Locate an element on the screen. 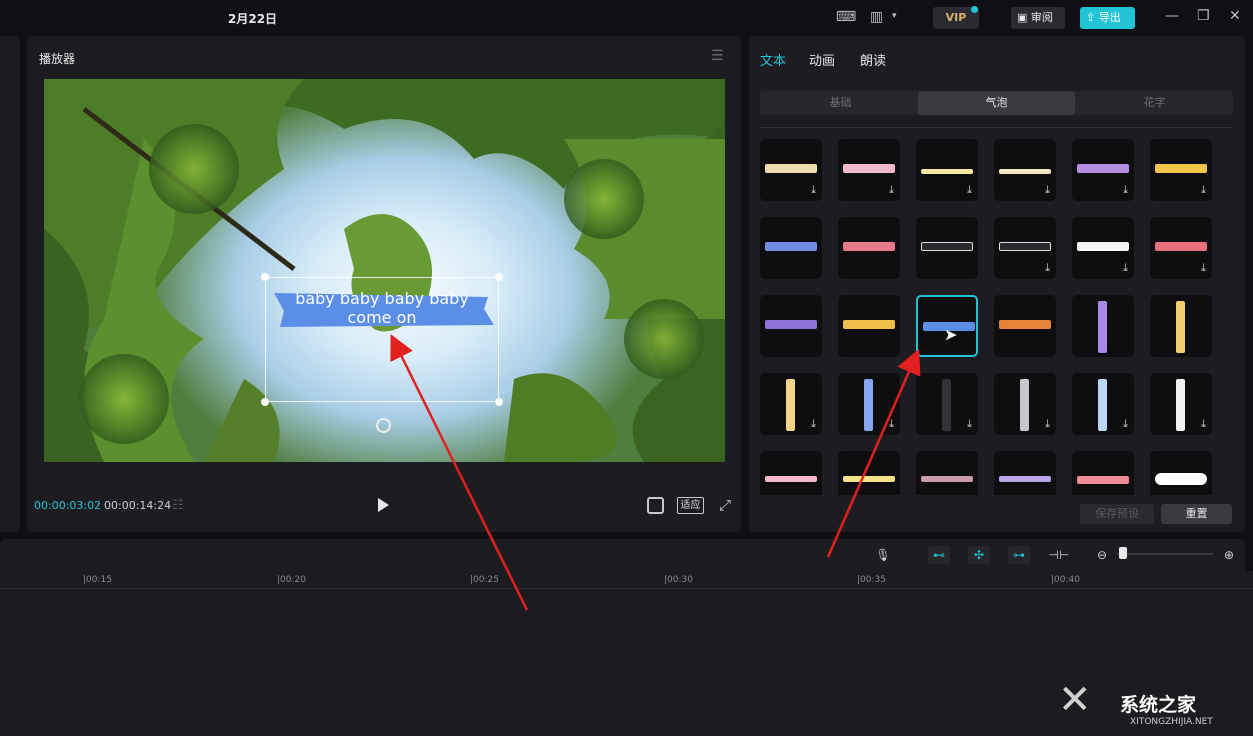 The height and width of the screenshot is (736, 1253). minimize-icon: — is located at coordinates (1172, 16).